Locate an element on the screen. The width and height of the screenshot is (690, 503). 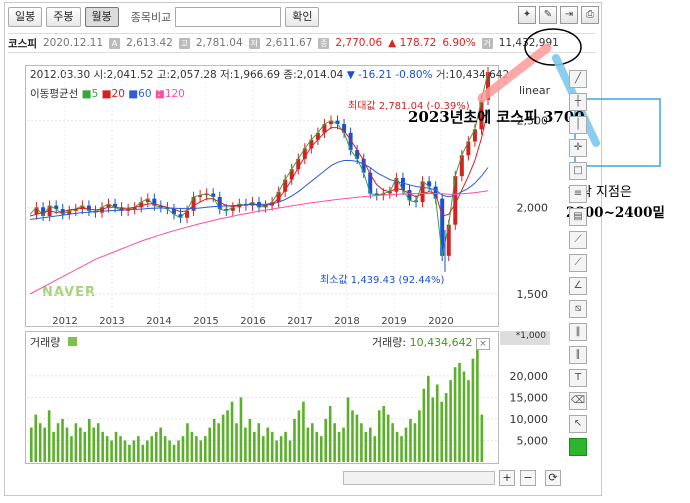
x-tick-label: 2012 is located at coordinates (64, 321).